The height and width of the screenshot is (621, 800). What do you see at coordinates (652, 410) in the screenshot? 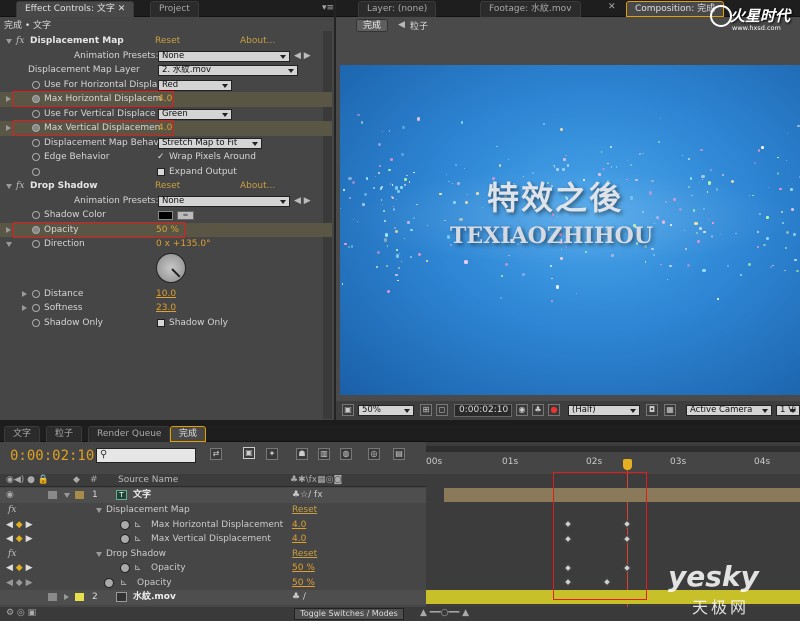
I see `region-icon: ◘` at bounding box center [652, 410].